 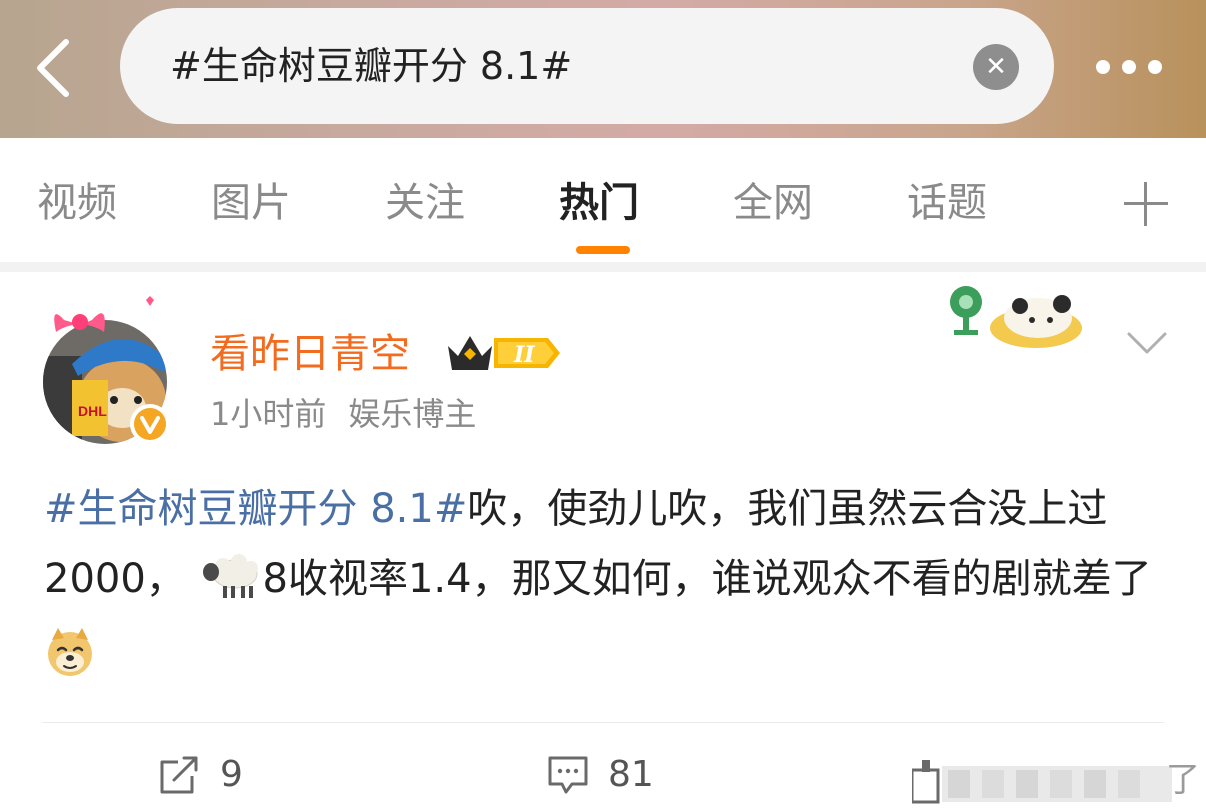 What do you see at coordinates (603, 267) in the screenshot?
I see `section-divider` at bounding box center [603, 267].